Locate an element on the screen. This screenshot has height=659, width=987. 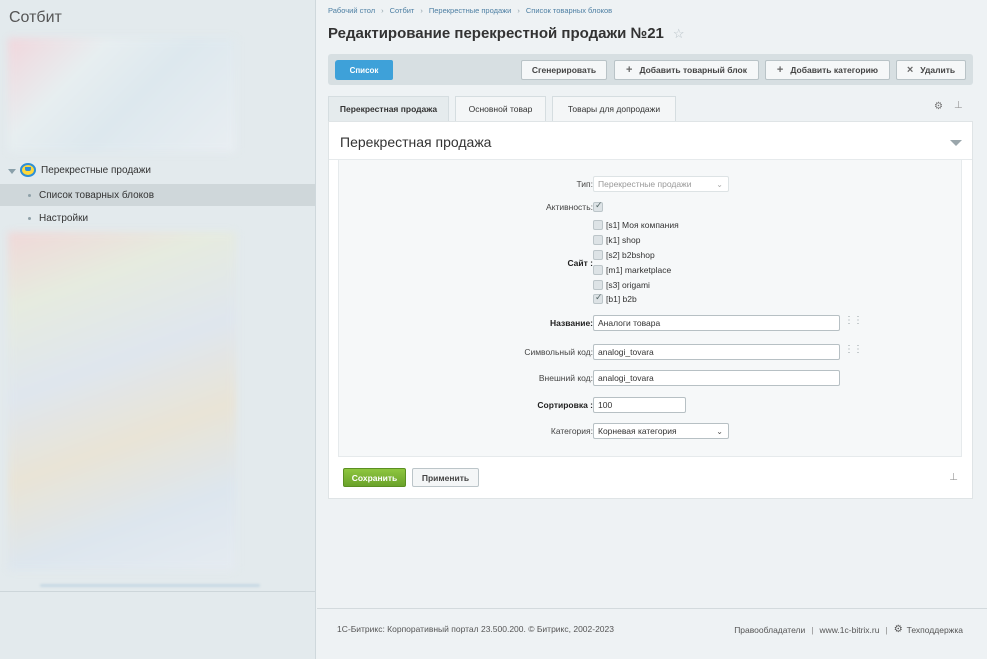
sidebar-item-label: Настройки is located at coordinates (64, 218).